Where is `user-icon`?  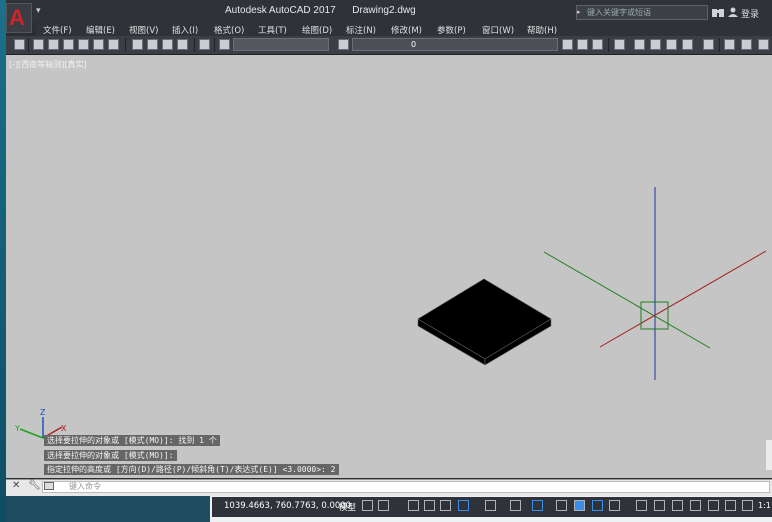 user-icon is located at coordinates (733, 12).